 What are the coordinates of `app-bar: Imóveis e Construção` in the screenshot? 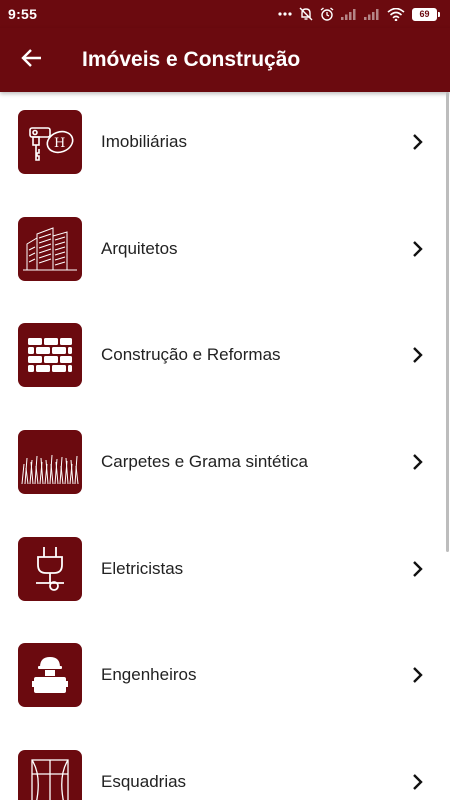 It's located at (225, 60).